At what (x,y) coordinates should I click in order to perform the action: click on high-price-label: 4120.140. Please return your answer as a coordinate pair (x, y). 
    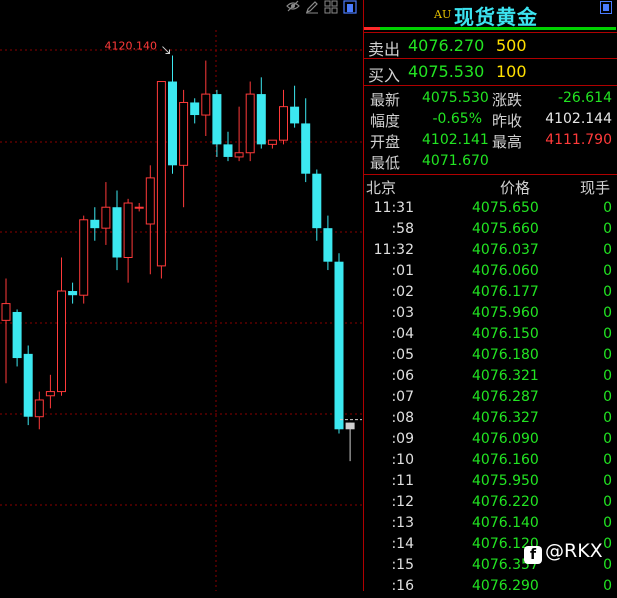
    Looking at the image, I should click on (131, 46).